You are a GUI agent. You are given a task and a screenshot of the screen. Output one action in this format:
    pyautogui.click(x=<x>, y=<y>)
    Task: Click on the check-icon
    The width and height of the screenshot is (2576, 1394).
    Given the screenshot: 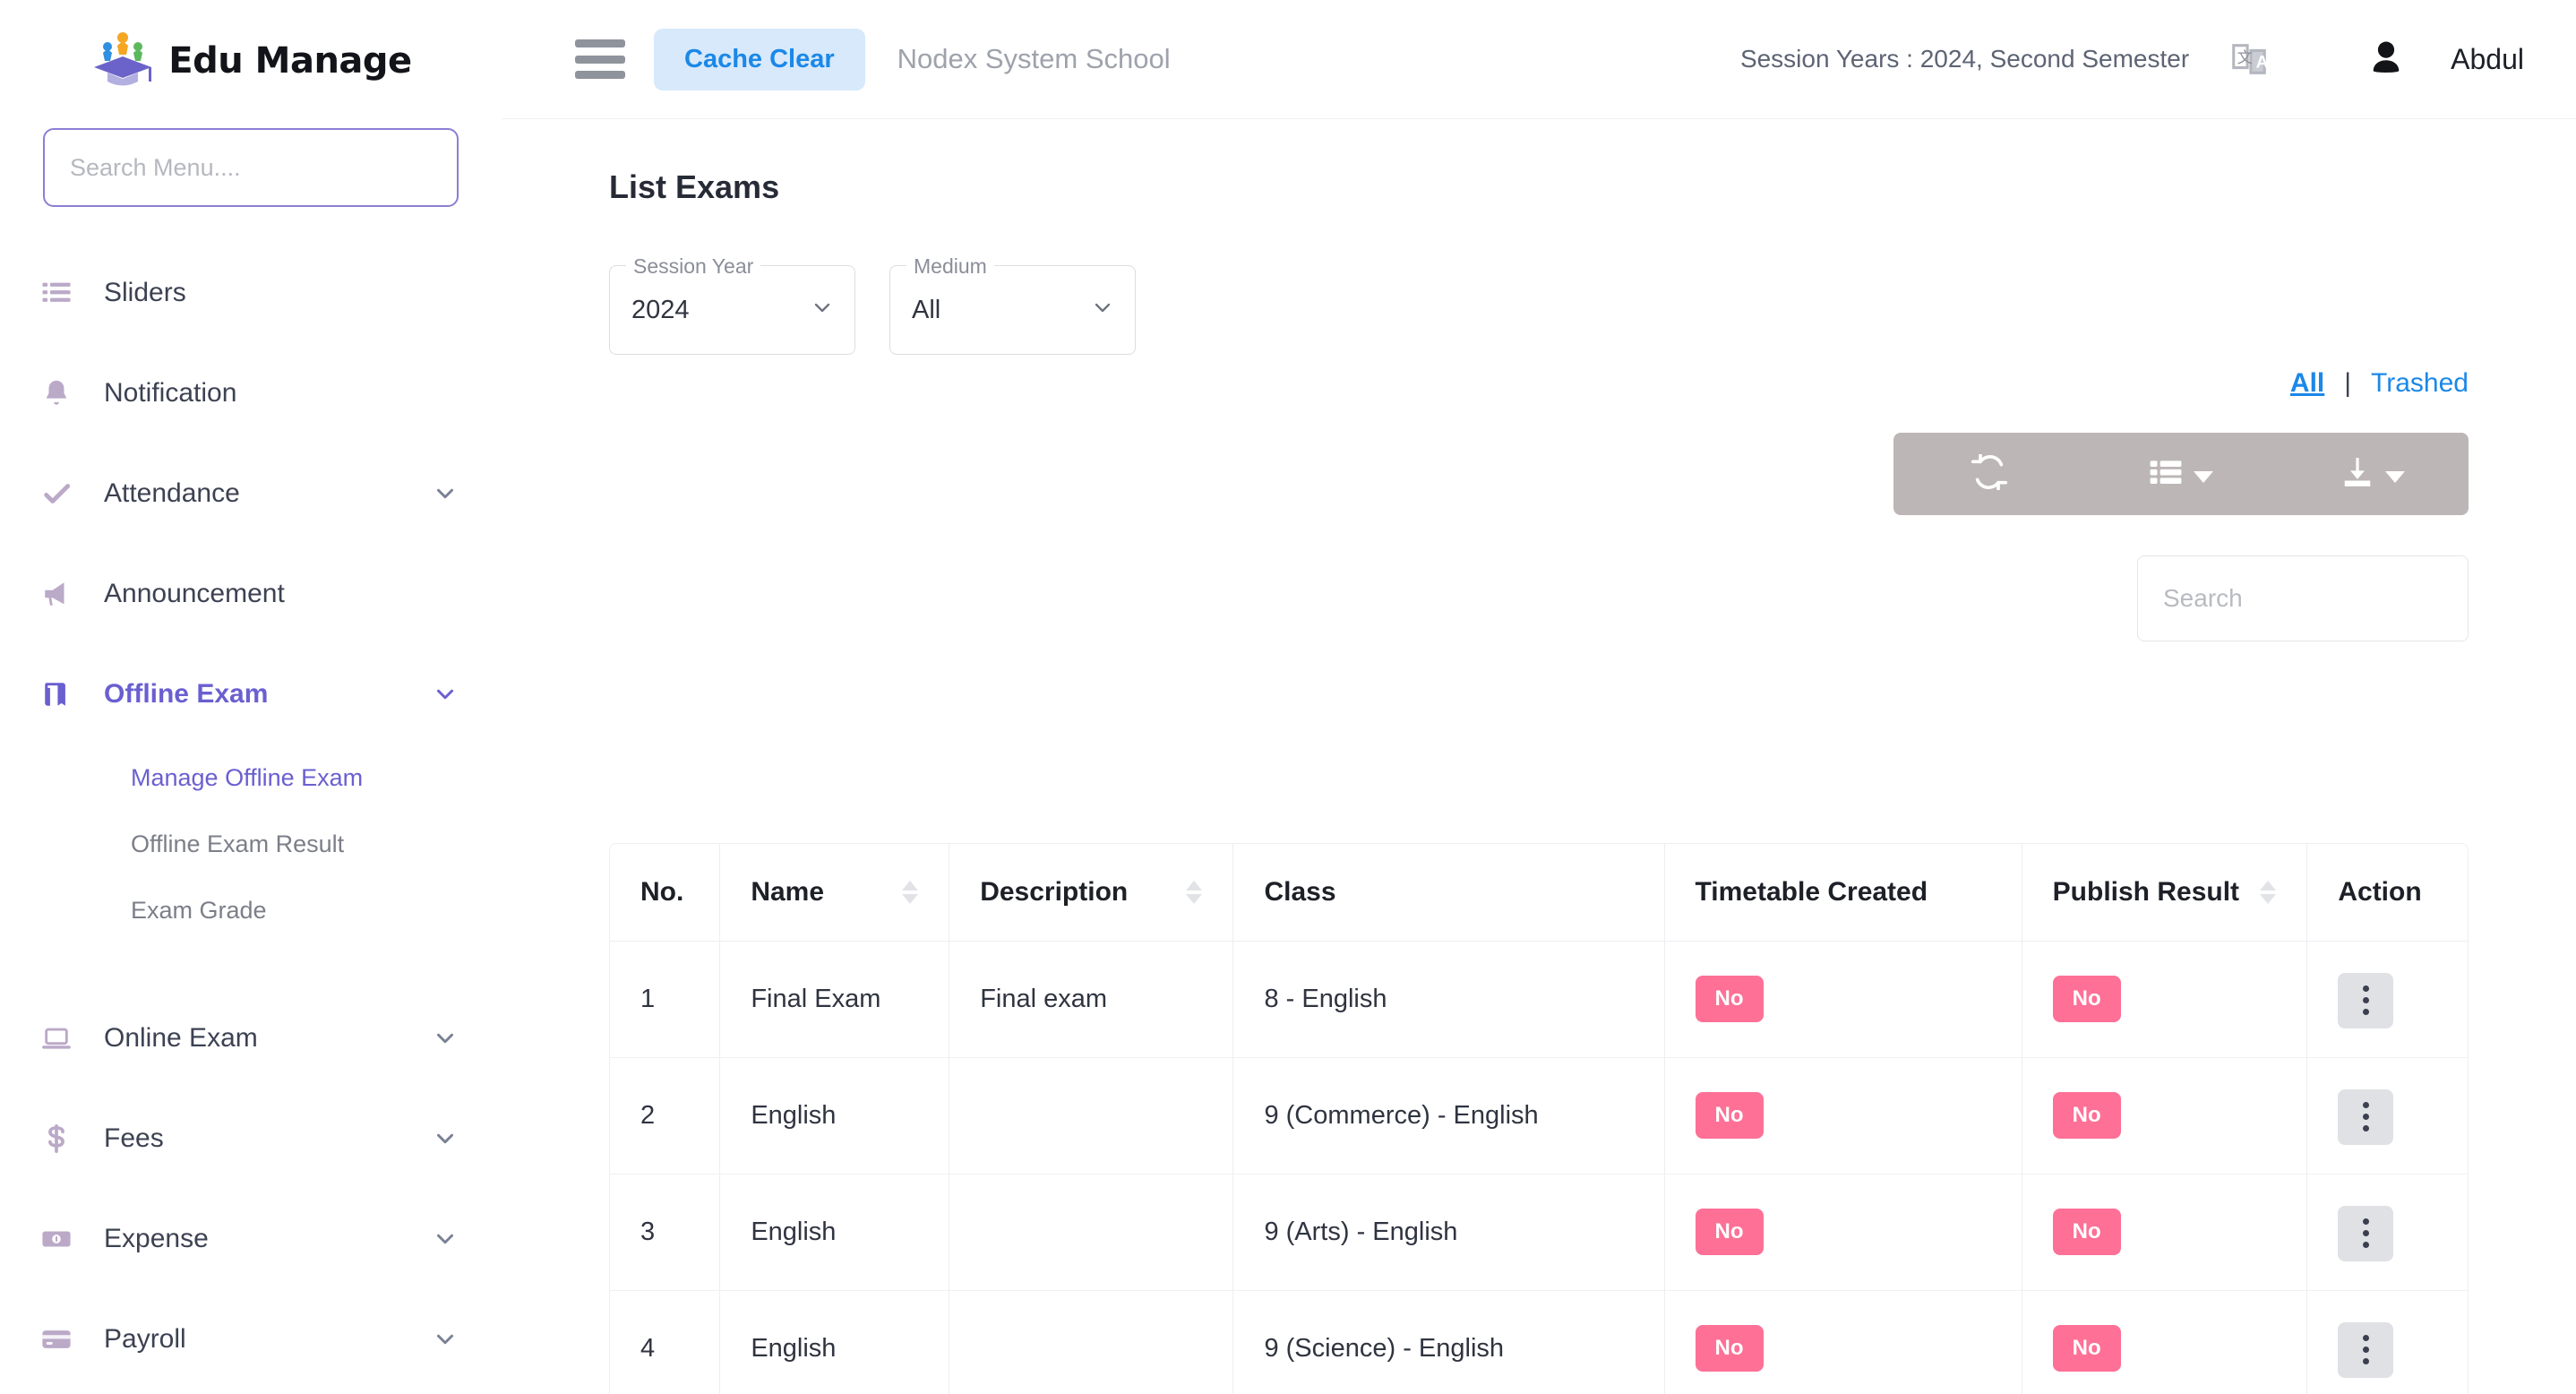 What is the action you would take?
    pyautogui.click(x=64, y=494)
    